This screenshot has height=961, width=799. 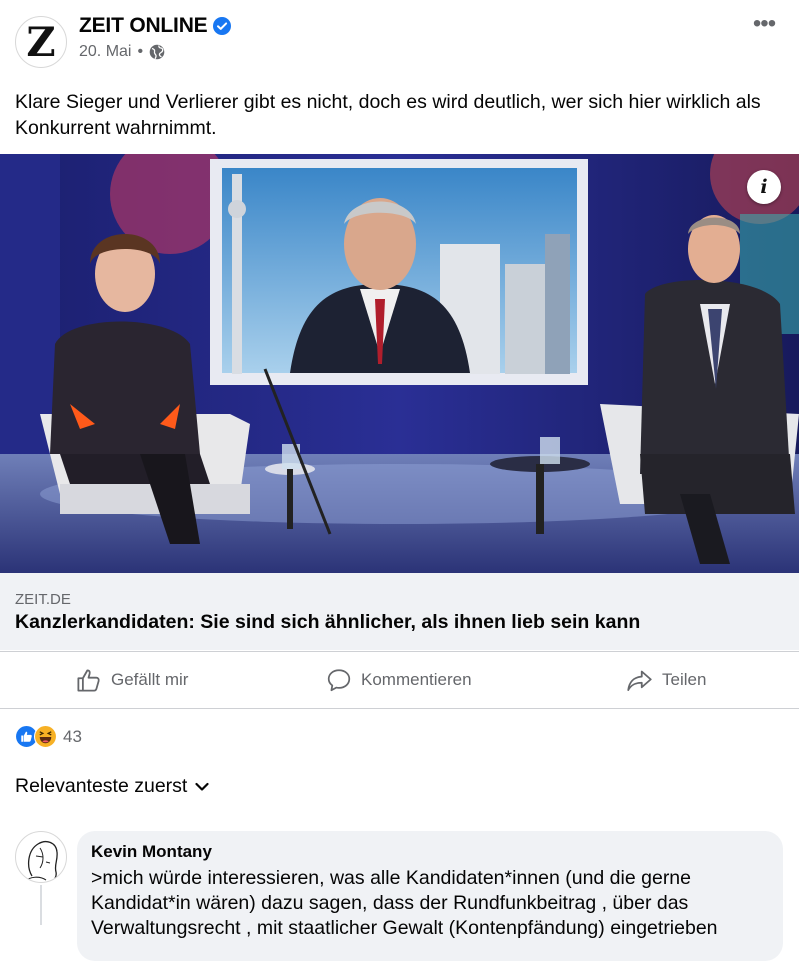 What do you see at coordinates (157, 52) in the screenshot?
I see `globe-icon` at bounding box center [157, 52].